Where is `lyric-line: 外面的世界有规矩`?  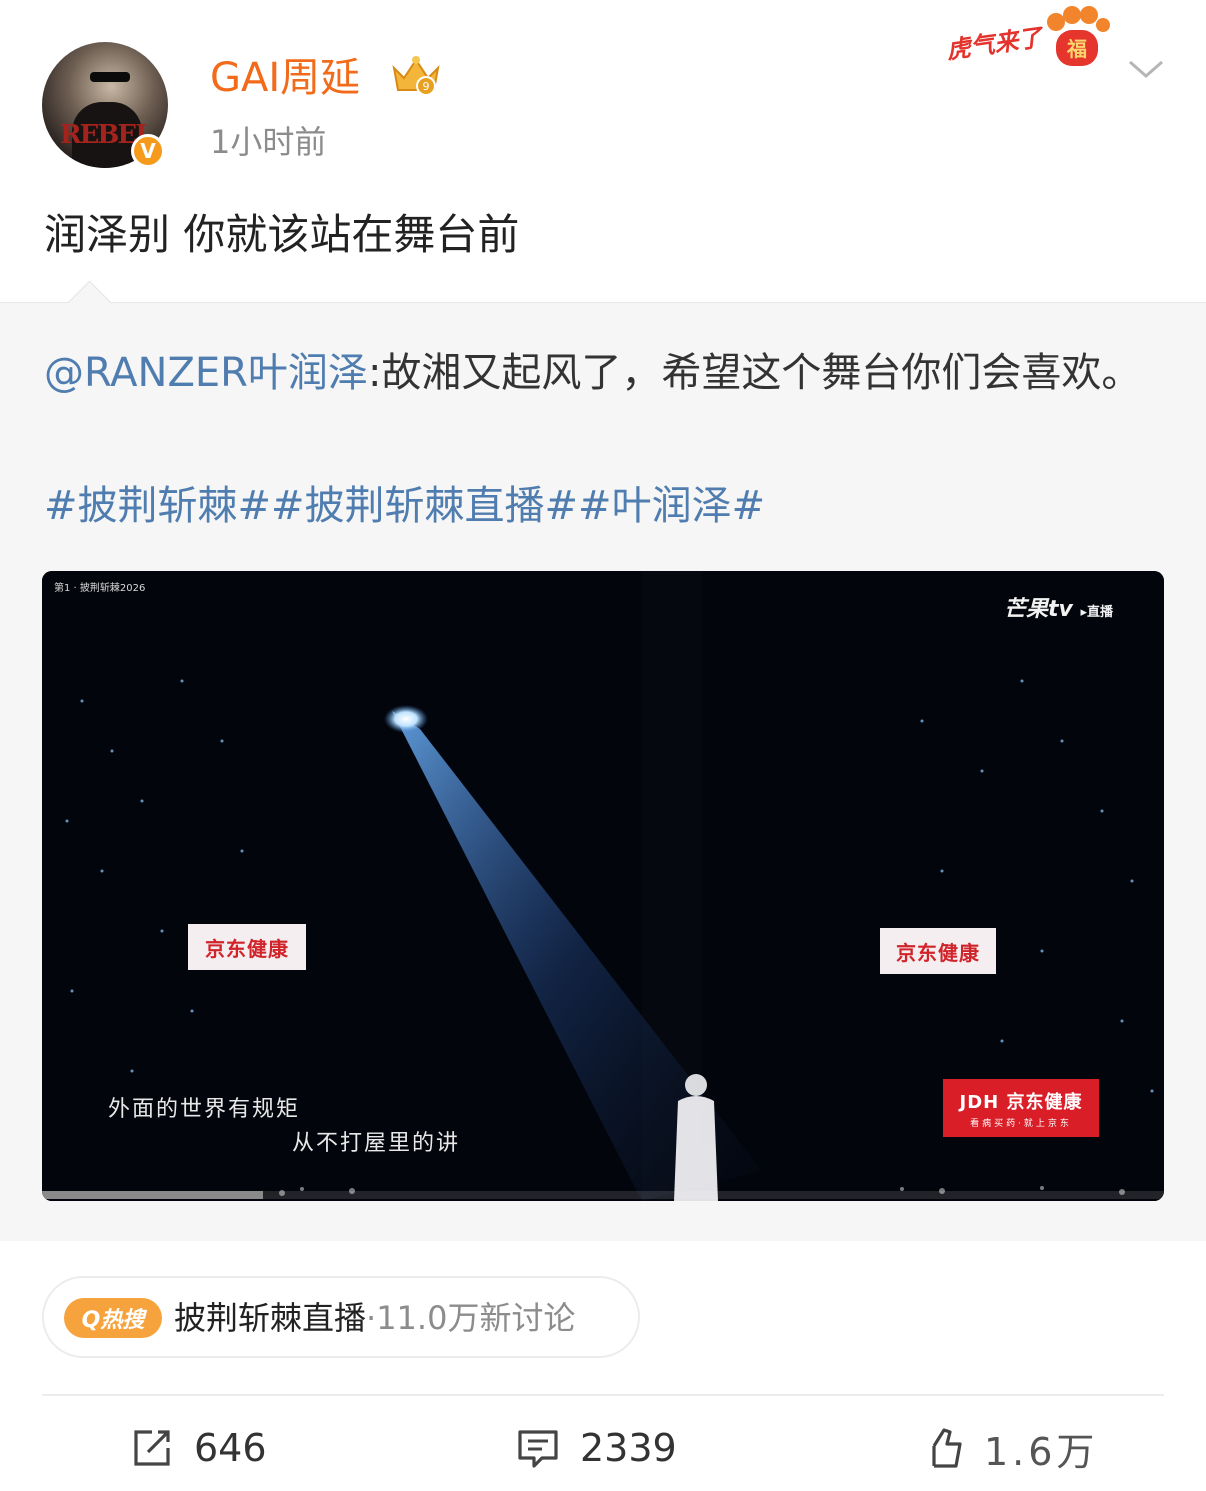
lyric-line: 外面的世界有规矩 is located at coordinates (204, 1109).